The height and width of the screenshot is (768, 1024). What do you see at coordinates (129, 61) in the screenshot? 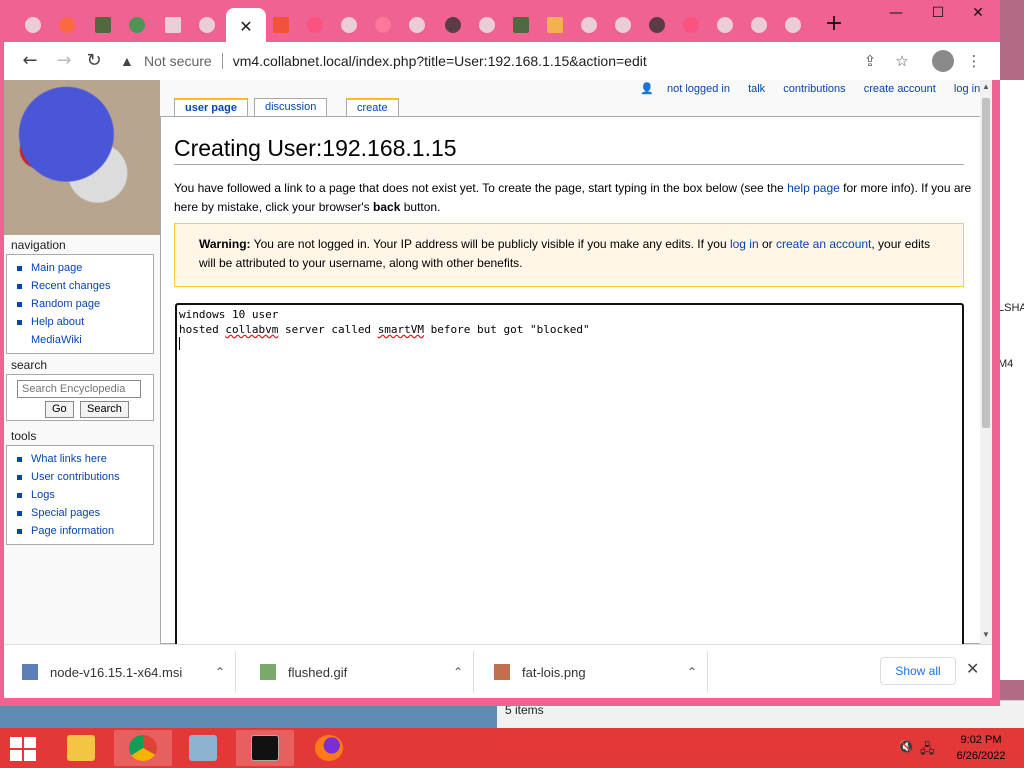
I see `warning-icon: ▲` at bounding box center [129, 61].